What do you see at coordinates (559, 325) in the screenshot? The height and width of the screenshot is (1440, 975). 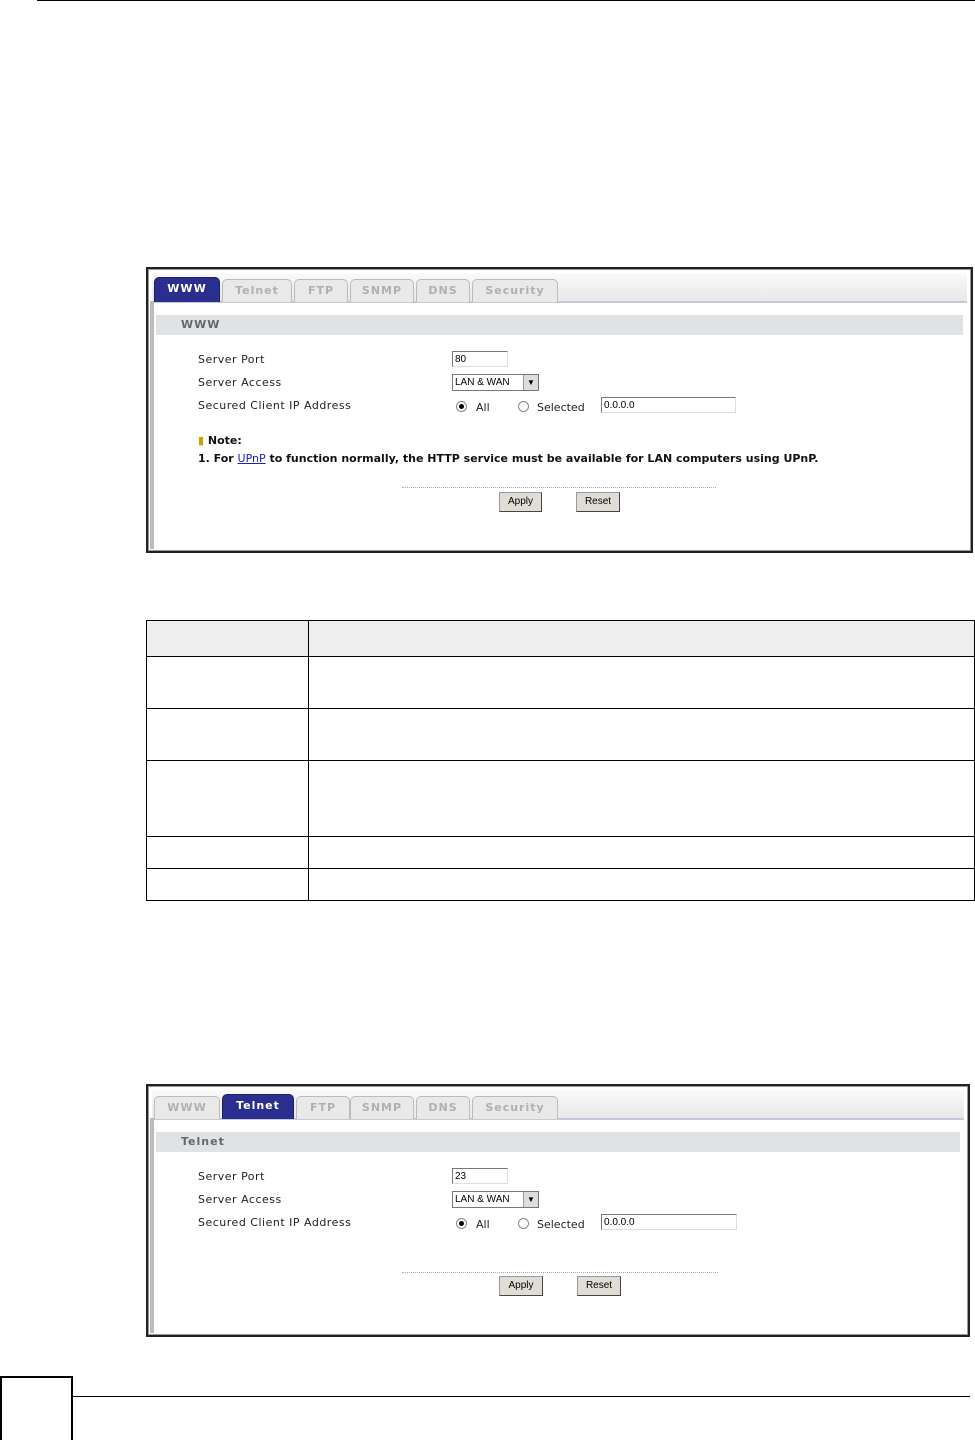 I see `section-title: WWW` at bounding box center [559, 325].